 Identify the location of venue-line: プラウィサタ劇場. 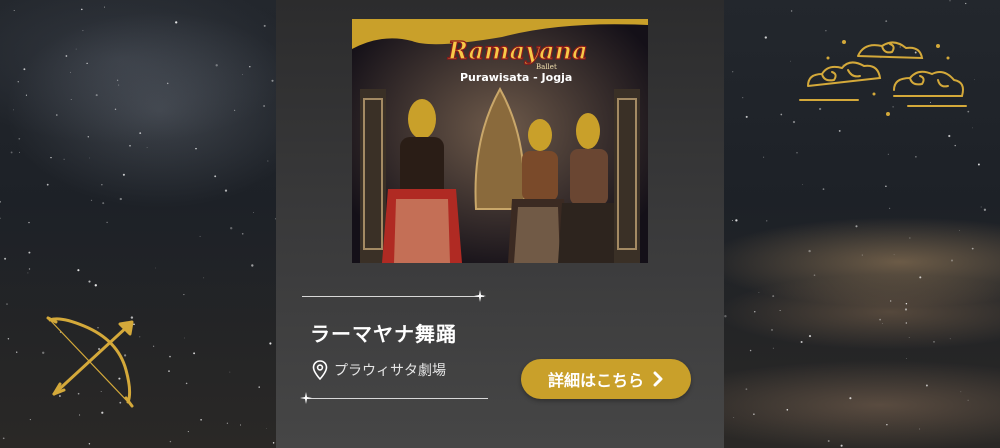
(379, 370).